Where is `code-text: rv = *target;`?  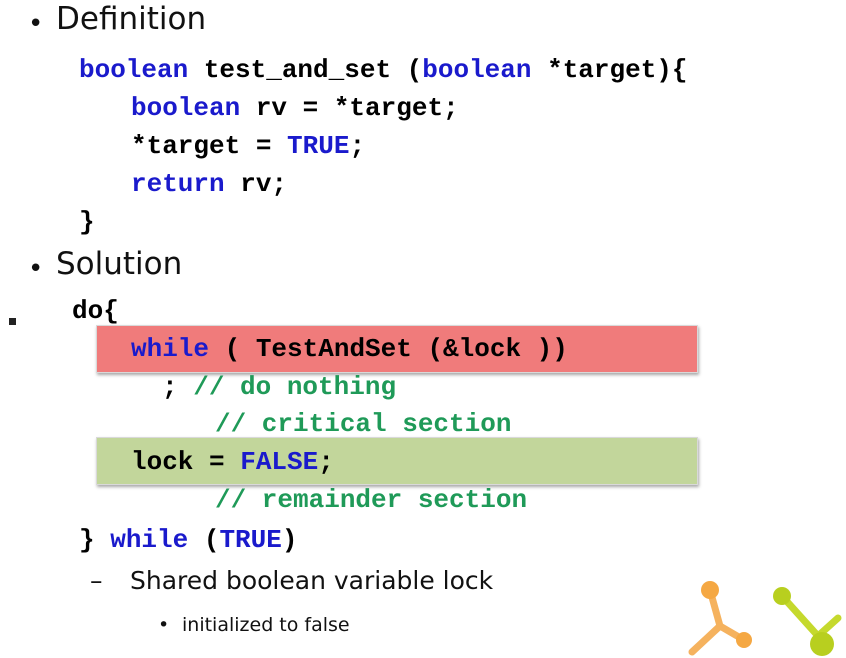
code-text: rv = *target; is located at coordinates (349, 108).